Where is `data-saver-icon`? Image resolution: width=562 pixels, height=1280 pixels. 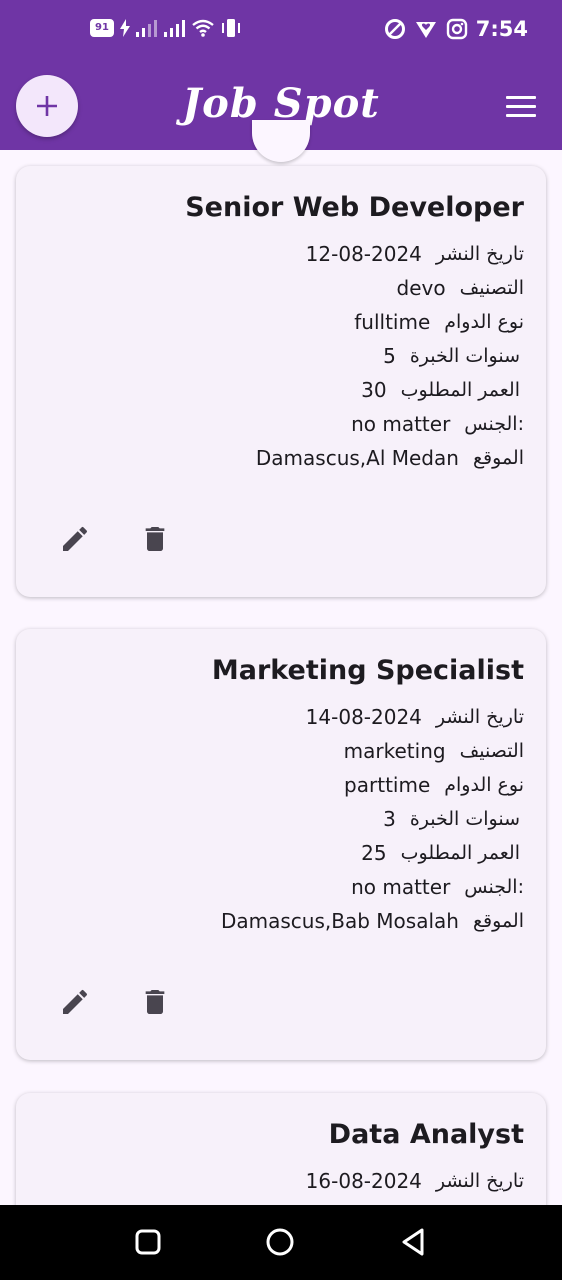
data-saver-icon is located at coordinates (394, 29).